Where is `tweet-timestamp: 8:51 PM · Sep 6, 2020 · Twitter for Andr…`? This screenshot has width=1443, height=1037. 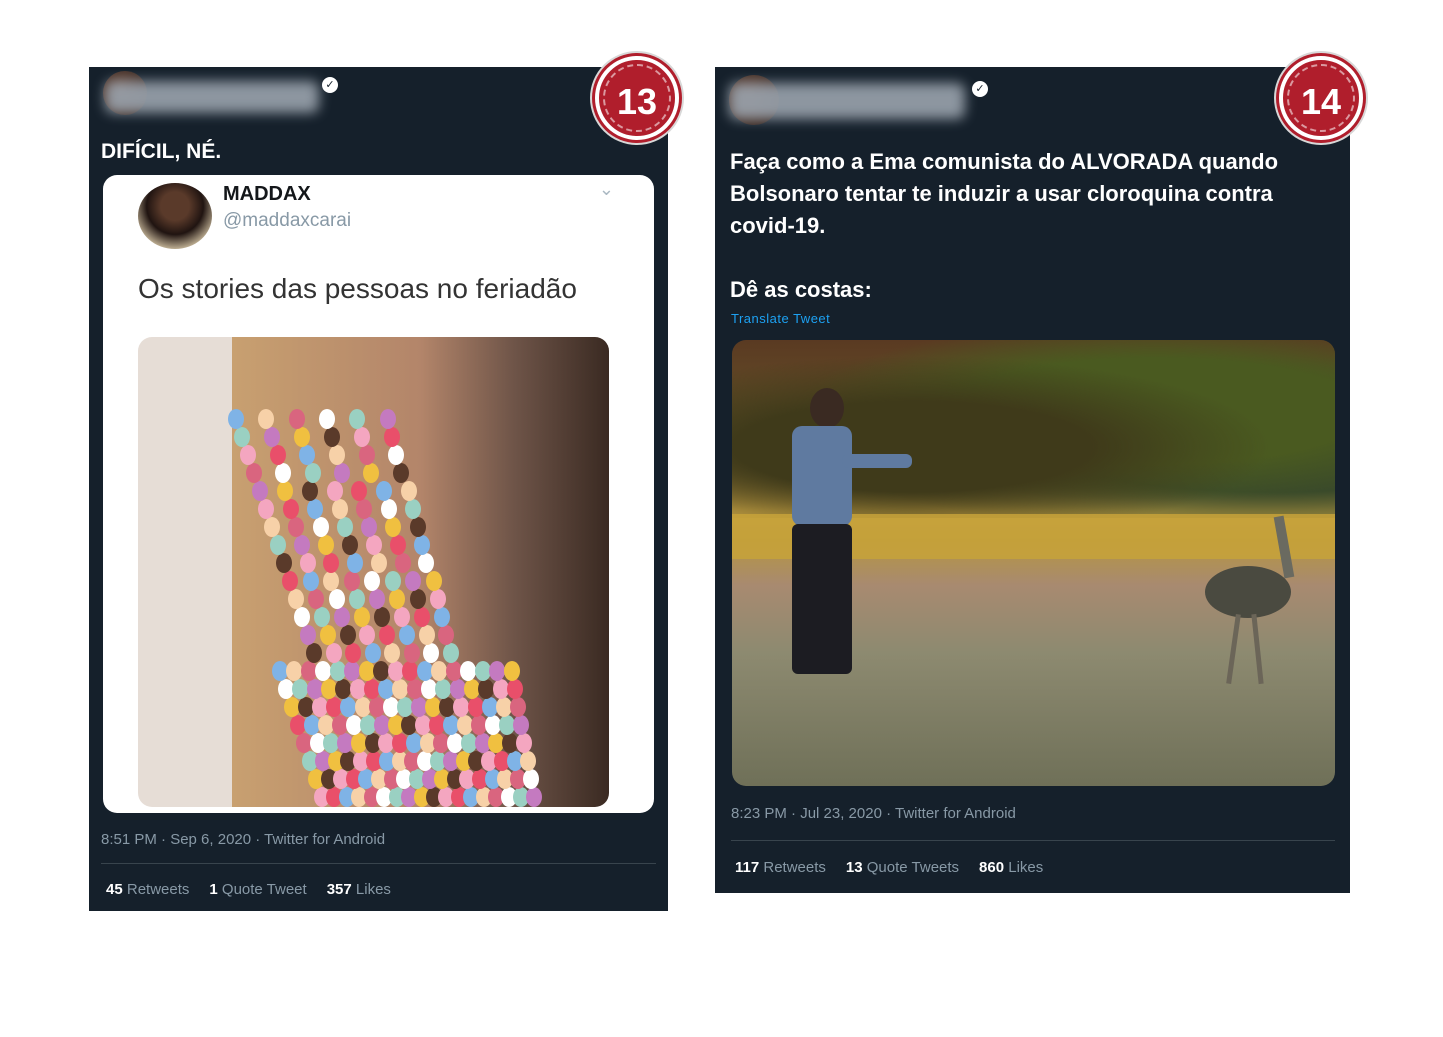
tweet-timestamp: 8:51 PM · Sep 6, 2020 · Twitter for Andr… is located at coordinates (243, 839).